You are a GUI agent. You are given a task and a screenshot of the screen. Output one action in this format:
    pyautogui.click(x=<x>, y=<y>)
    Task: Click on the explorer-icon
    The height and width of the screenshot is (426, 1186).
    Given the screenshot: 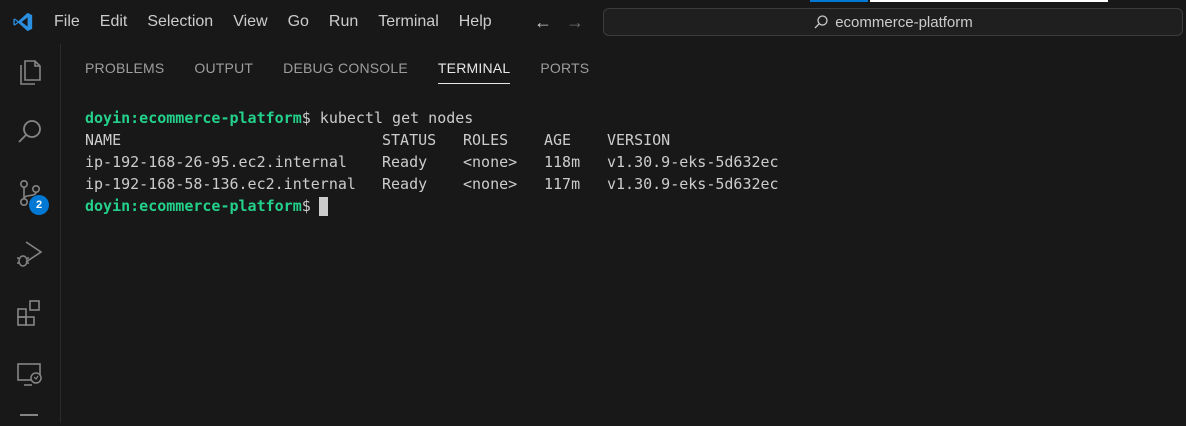 What is the action you would take?
    pyautogui.click(x=30, y=72)
    